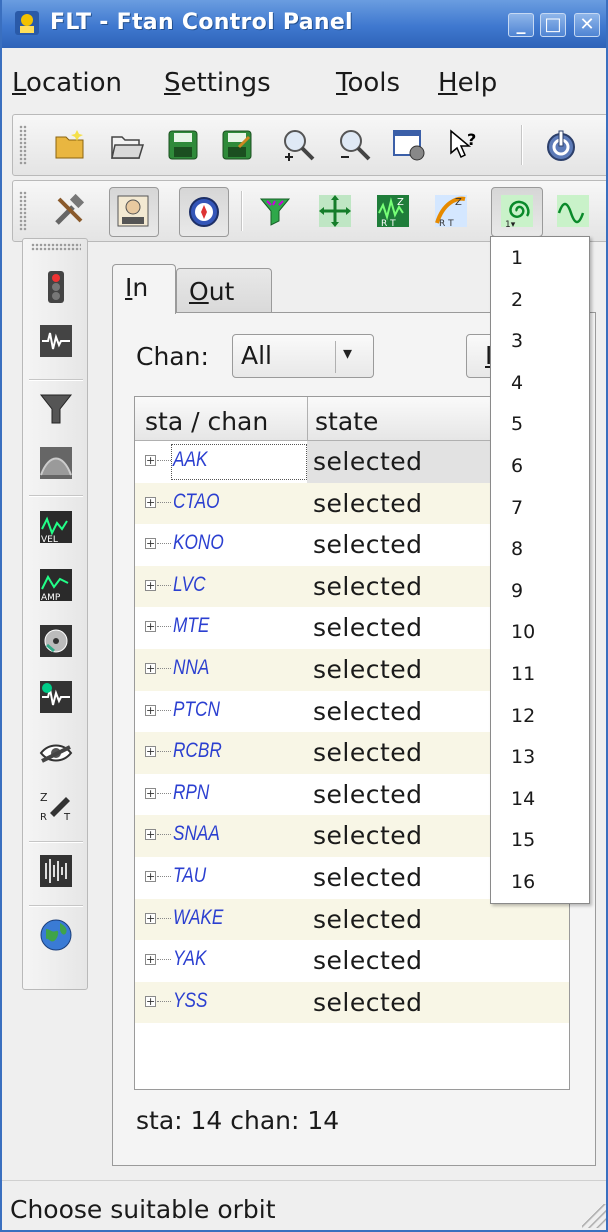 The height and width of the screenshot is (1232, 608). What do you see at coordinates (56, 842) in the screenshot?
I see `toolbar-separator` at bounding box center [56, 842].